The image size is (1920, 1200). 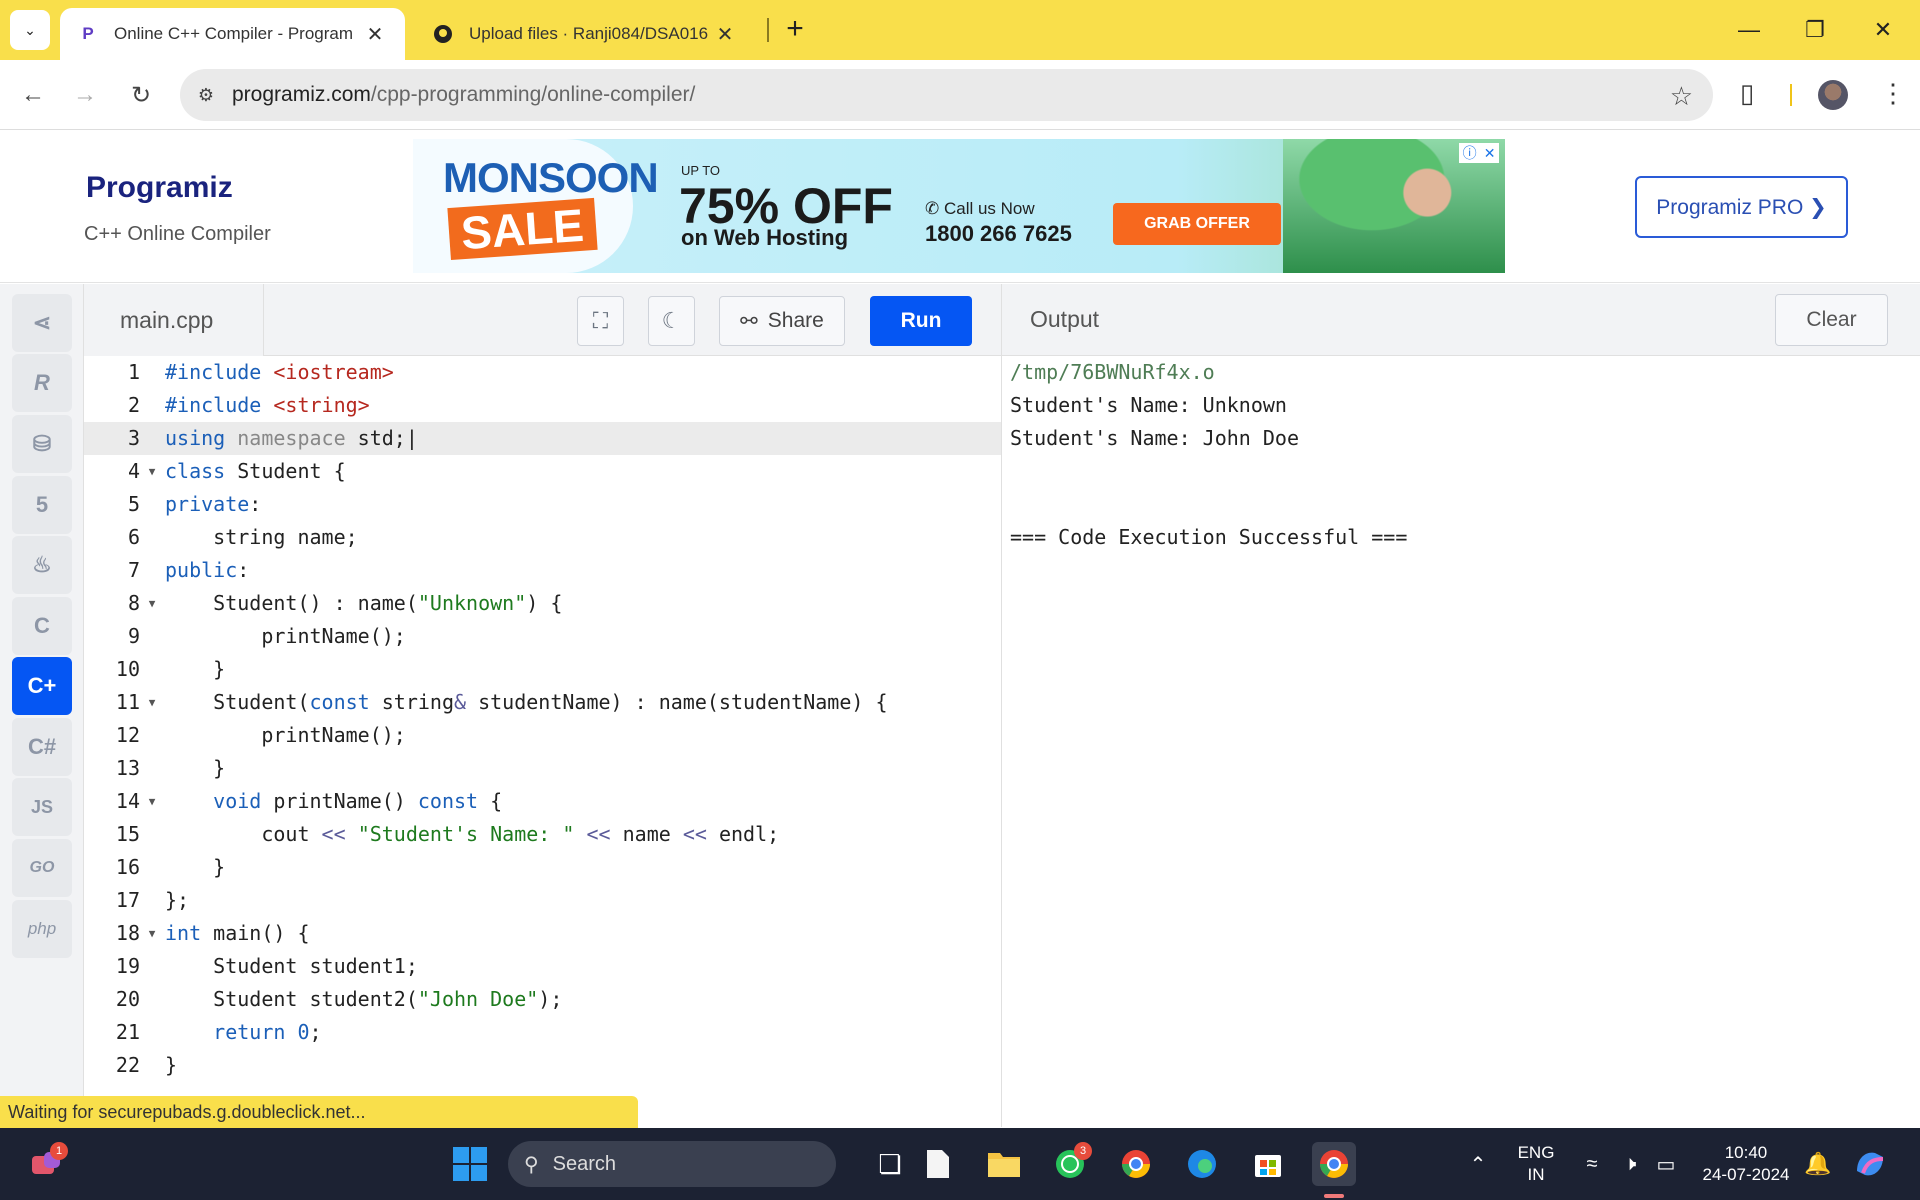 What do you see at coordinates (921, 321) in the screenshot?
I see `run-button: Run` at bounding box center [921, 321].